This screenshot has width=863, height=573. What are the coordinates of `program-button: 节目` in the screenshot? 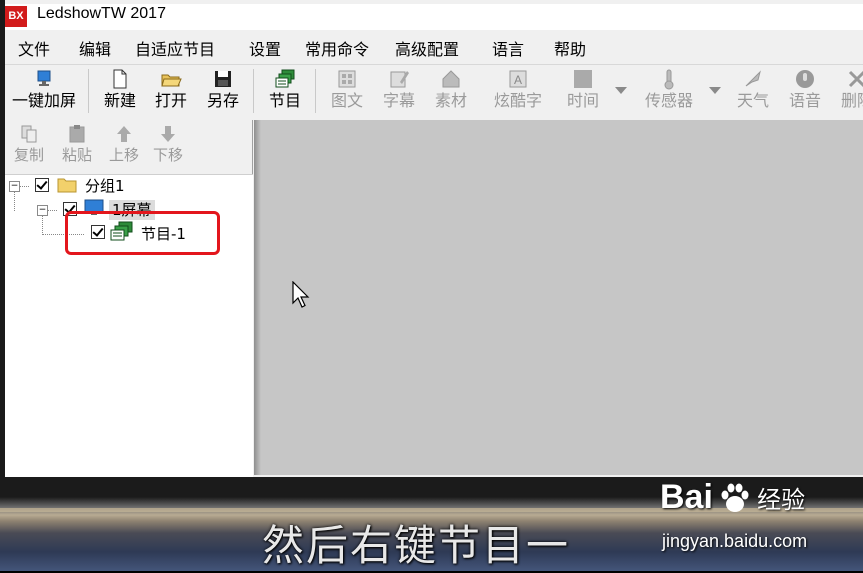 It's located at (285, 92).